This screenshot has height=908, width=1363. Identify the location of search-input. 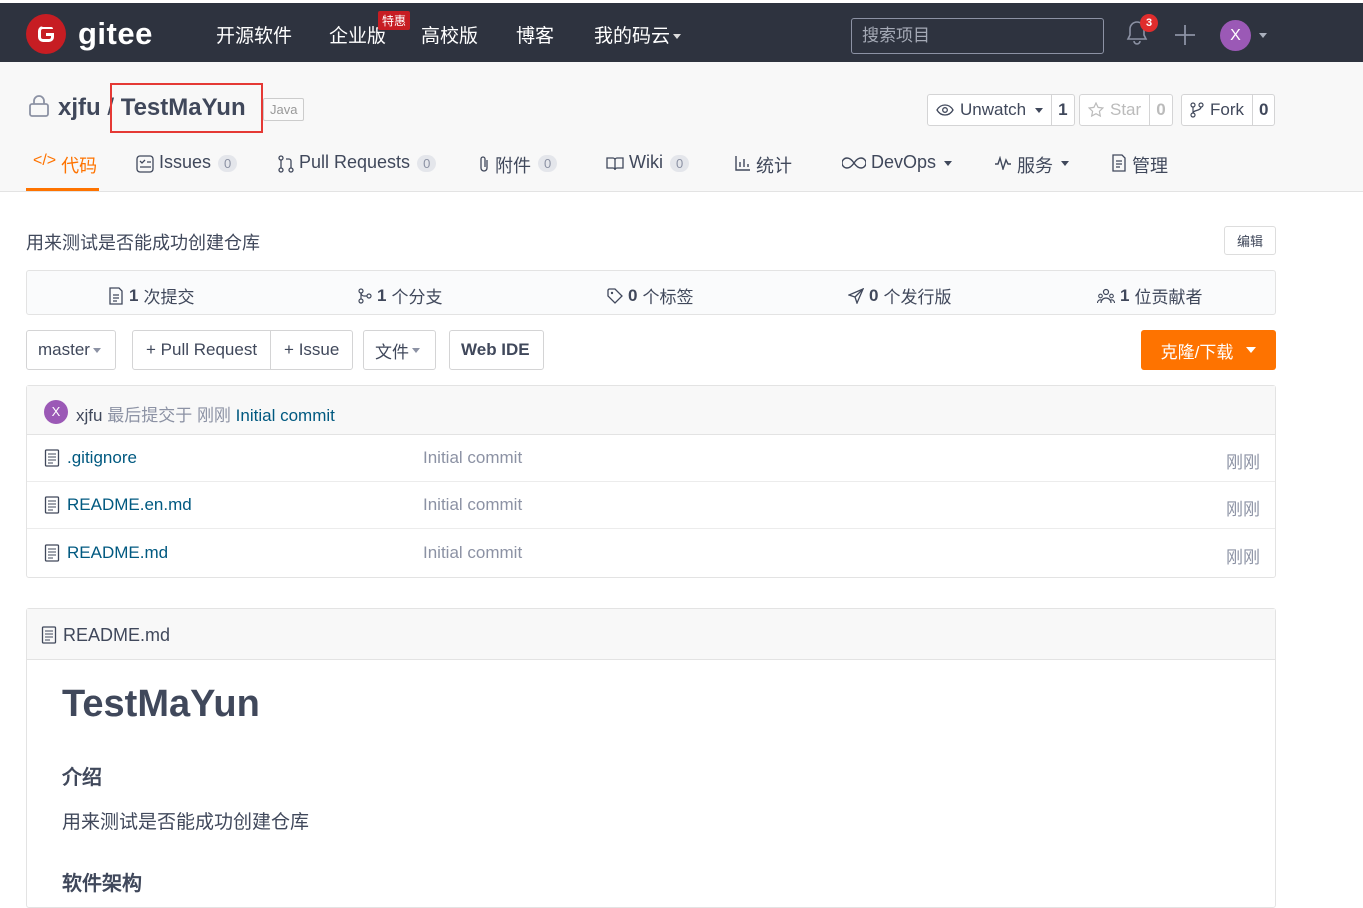
(977, 36).